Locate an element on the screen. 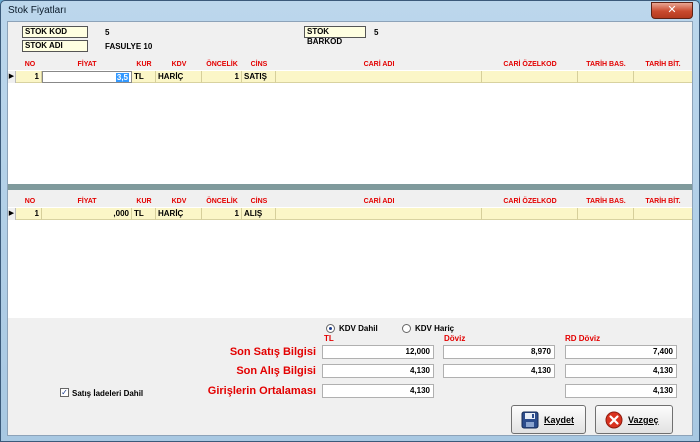 The width and height of the screenshot is (700, 442). save-icon is located at coordinates (530, 420).